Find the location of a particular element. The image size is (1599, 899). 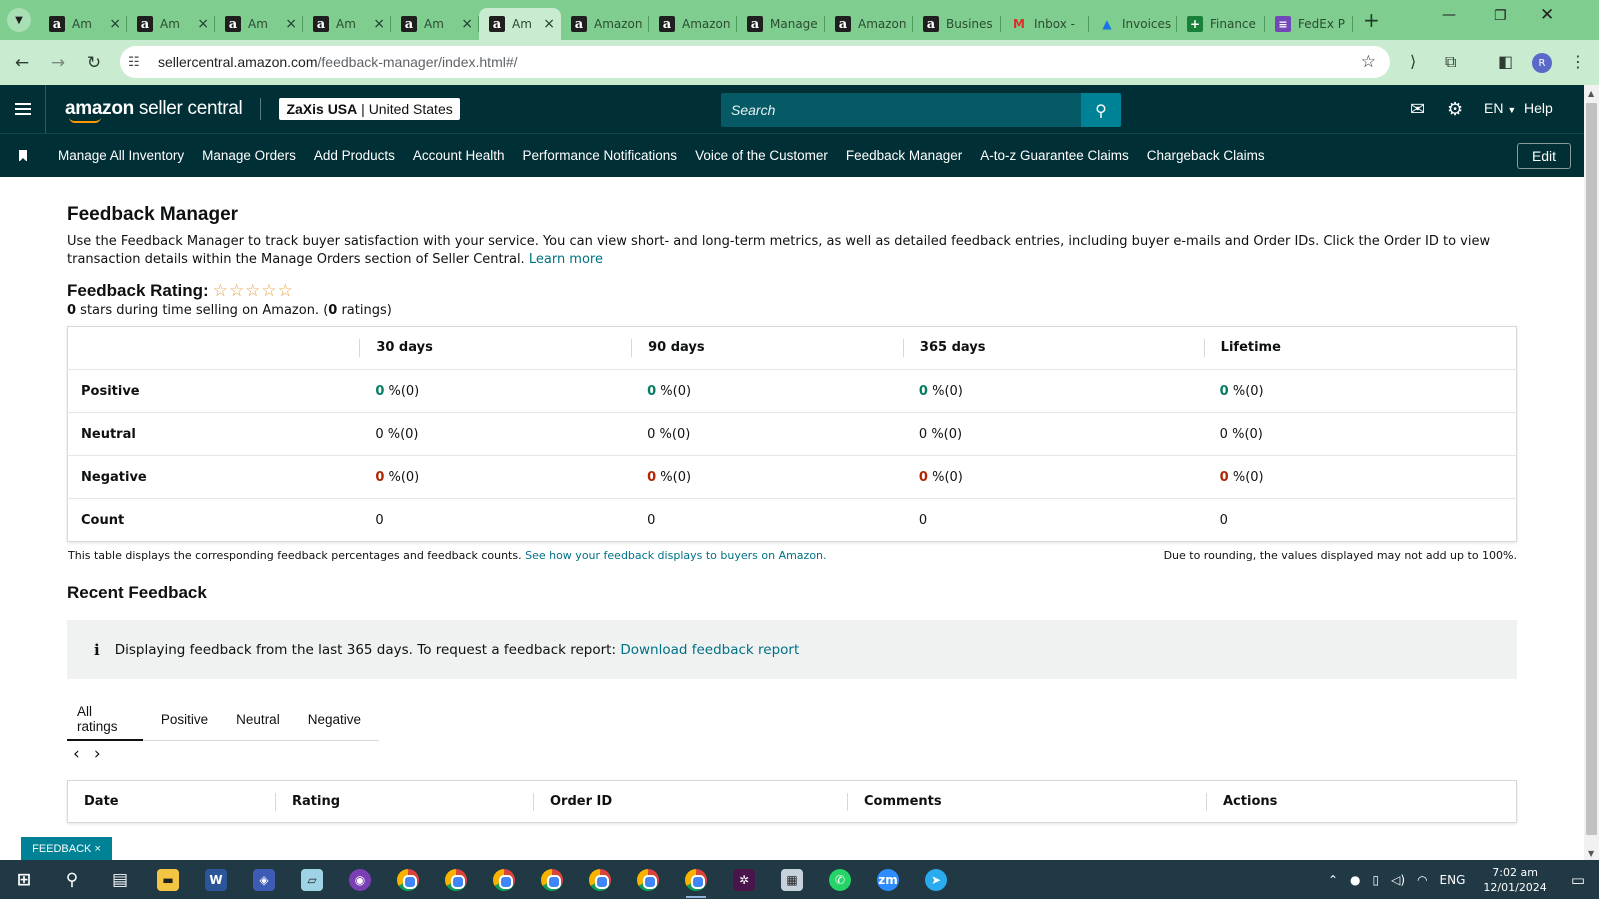

notifications-icon: ▭ is located at coordinates (1578, 880).